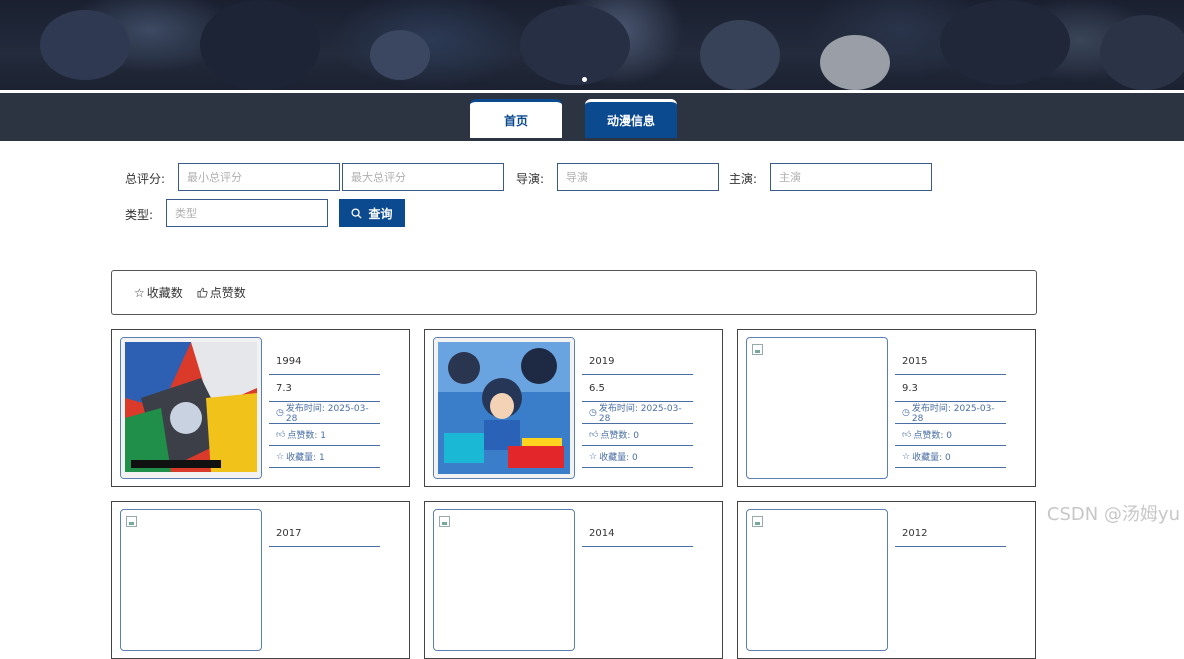  Describe the element at coordinates (305, 458) in the screenshot. I see `favorite-count-text: 收藏量: 1` at that location.